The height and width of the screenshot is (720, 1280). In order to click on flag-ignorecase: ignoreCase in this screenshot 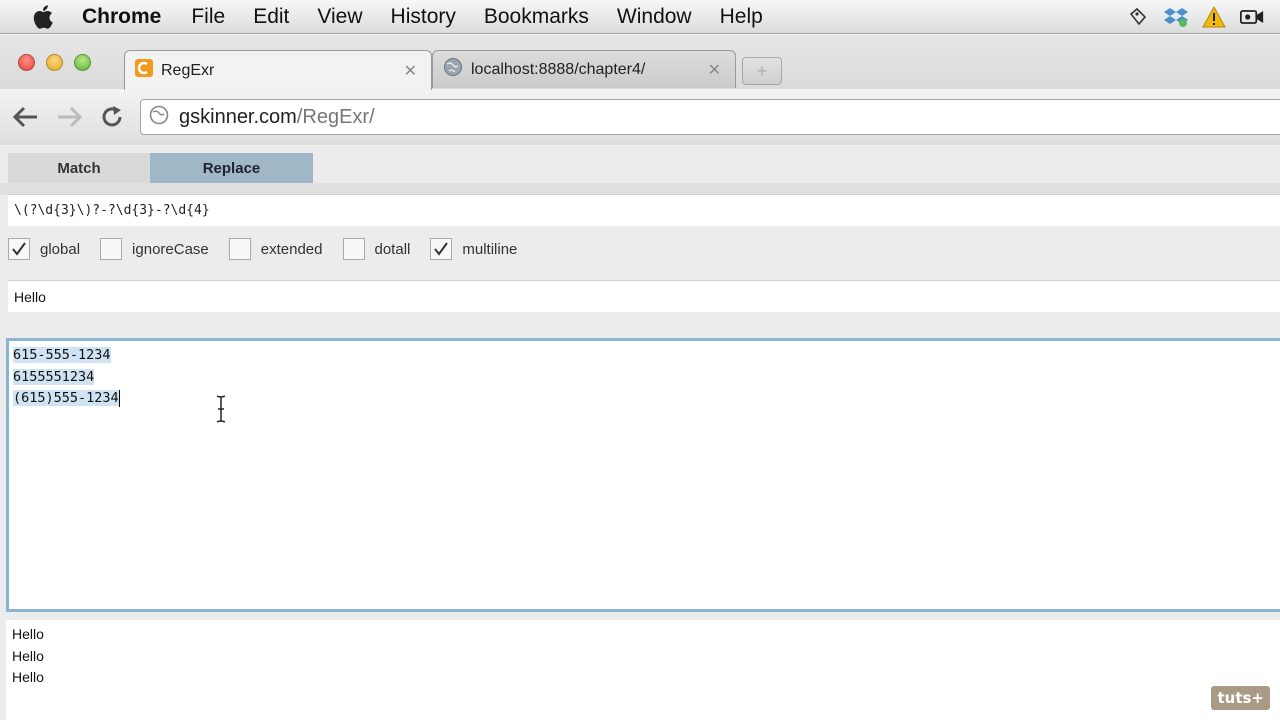, I will do `click(154, 249)`.